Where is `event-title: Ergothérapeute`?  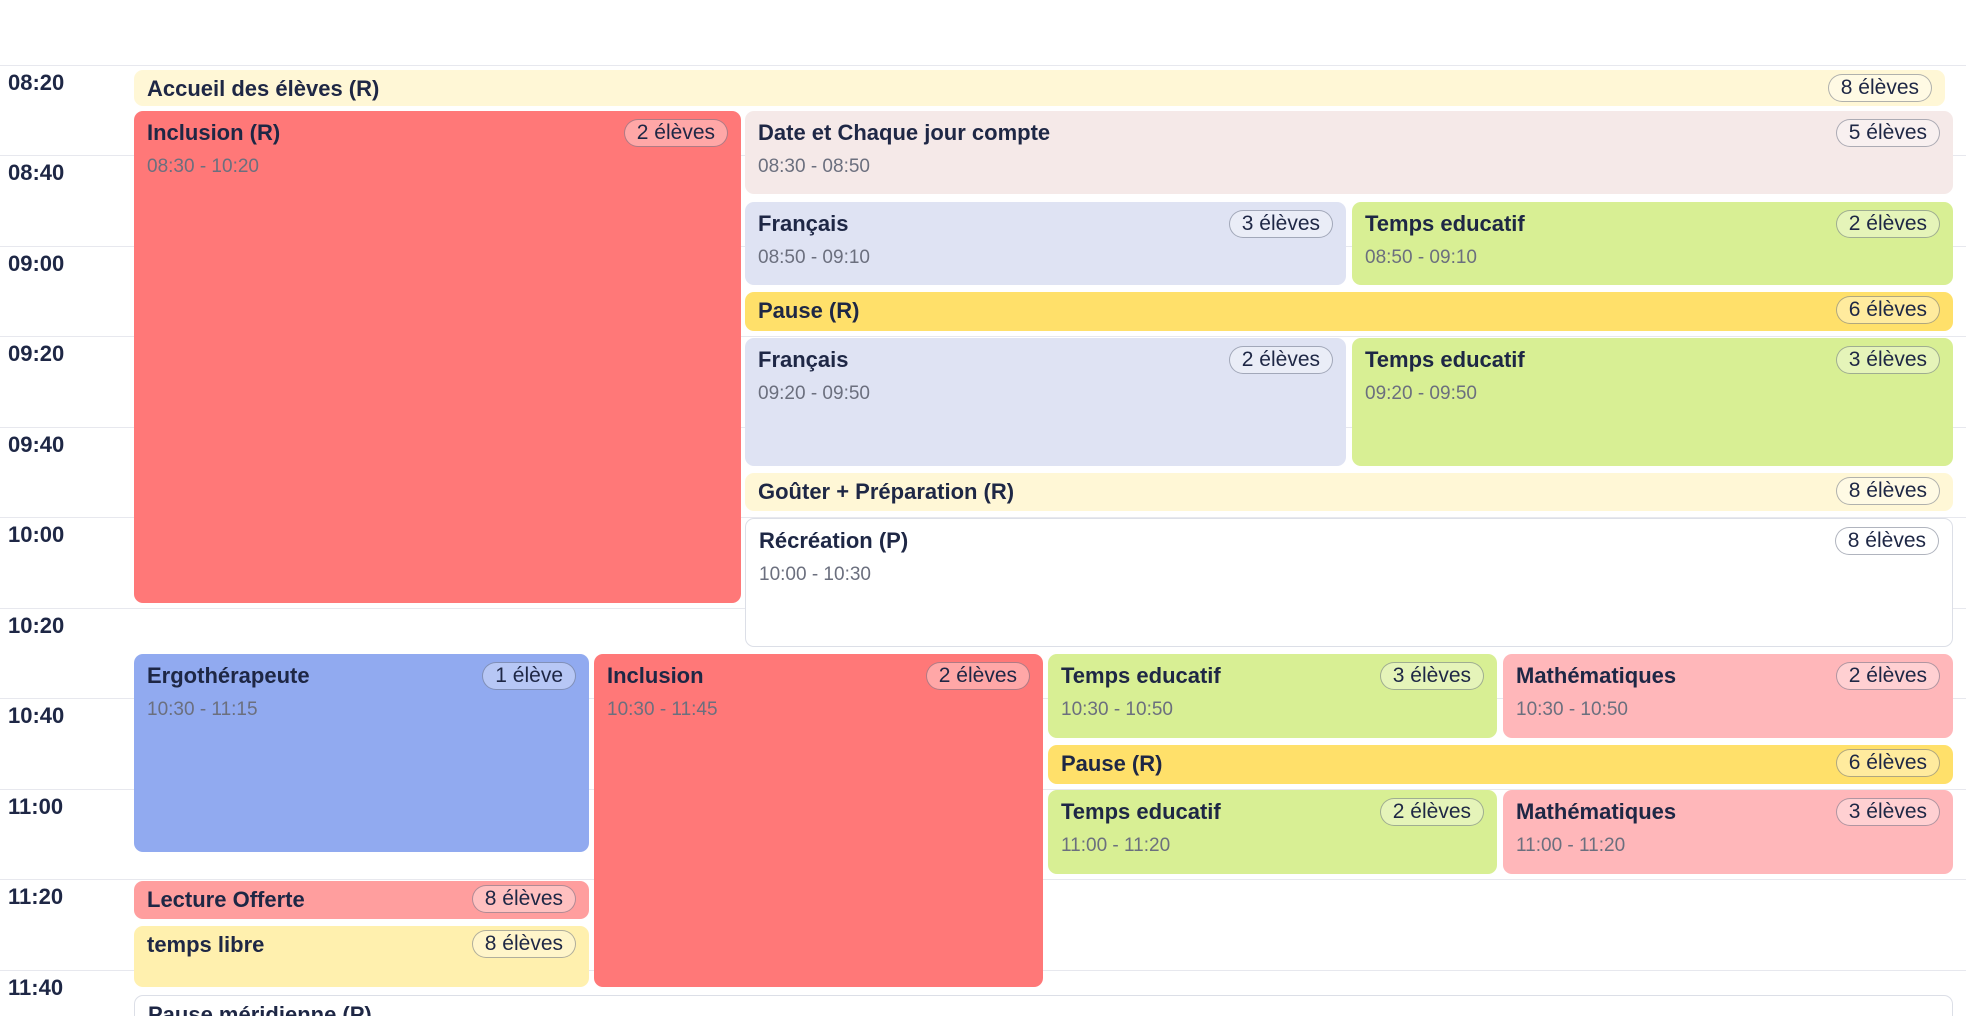
event-title: Ergothérapeute is located at coordinates (228, 675).